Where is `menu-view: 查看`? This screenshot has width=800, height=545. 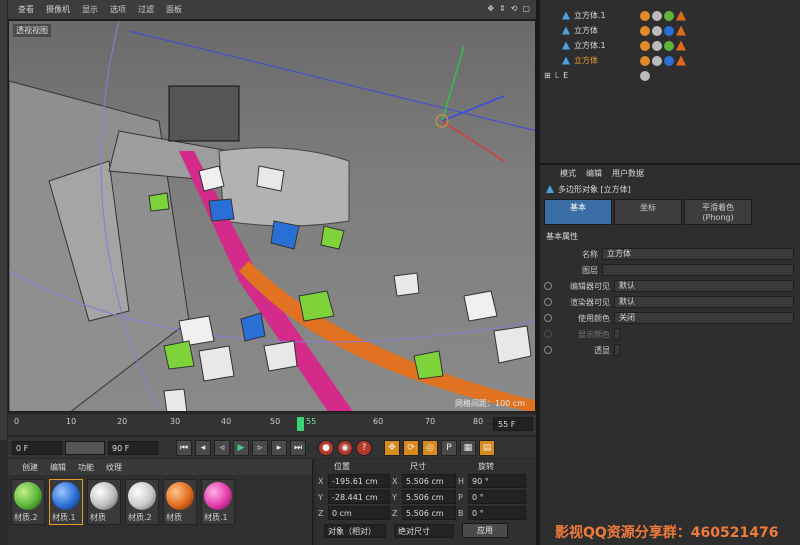
menu-view: 查看 is located at coordinates (26, 9).